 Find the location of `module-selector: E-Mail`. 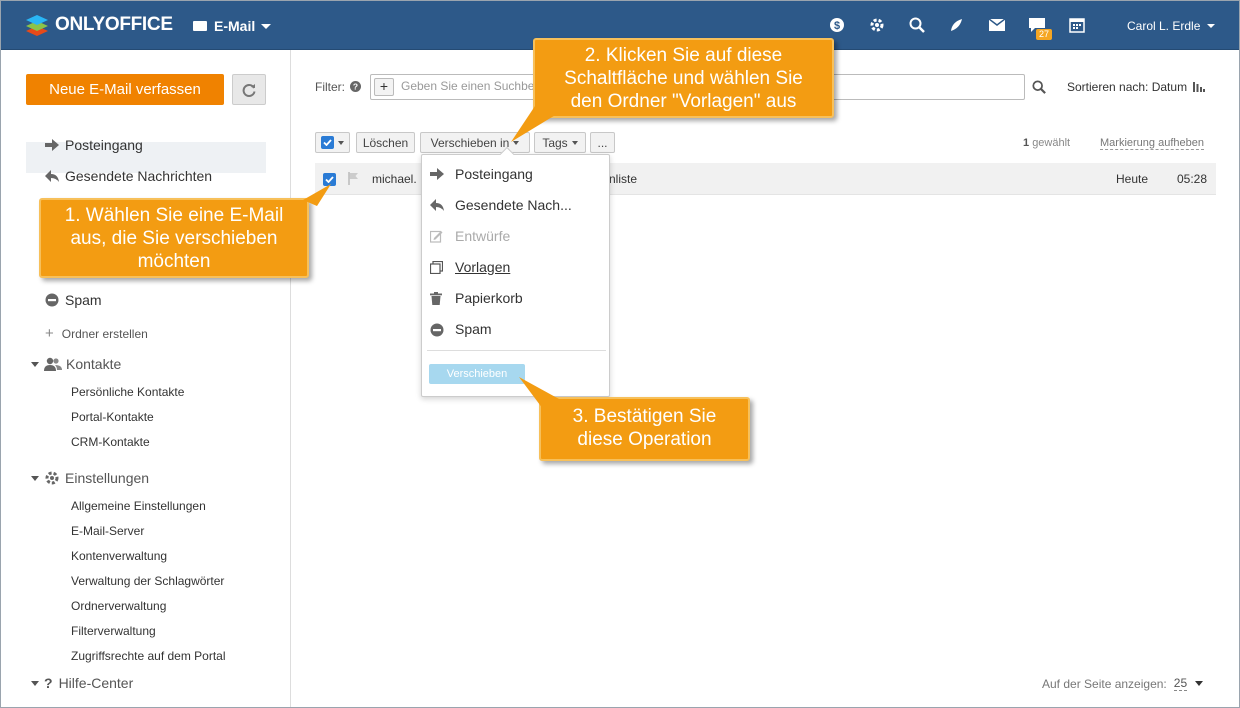

module-selector: E-Mail is located at coordinates (232, 26).